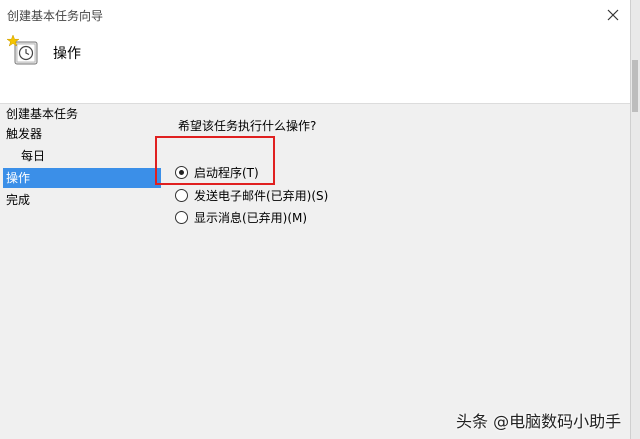 Image resolution: width=640 pixels, height=439 pixels. Describe the element at coordinates (251, 217) in the screenshot. I see `option-label: 显示消息(已弃用)(M)` at that location.